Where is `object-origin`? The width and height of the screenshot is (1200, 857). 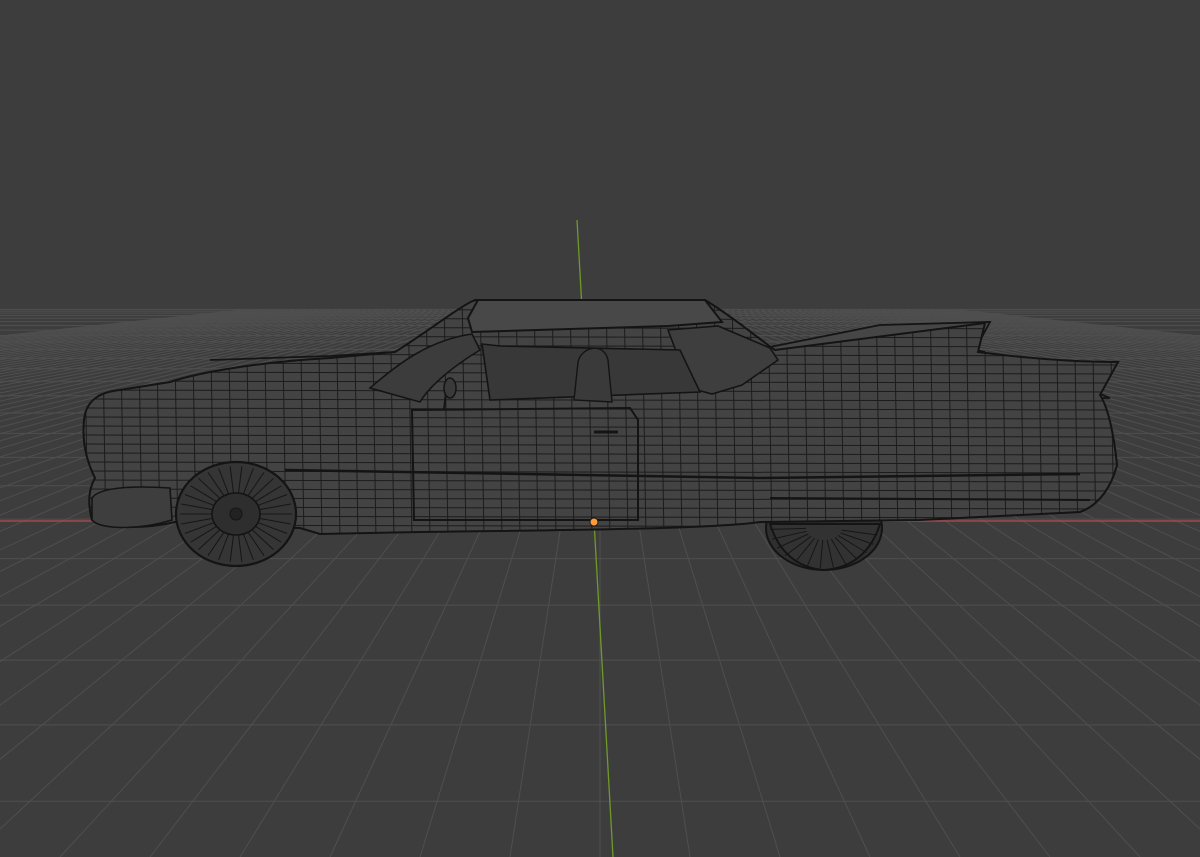
object-origin is located at coordinates (594, 522).